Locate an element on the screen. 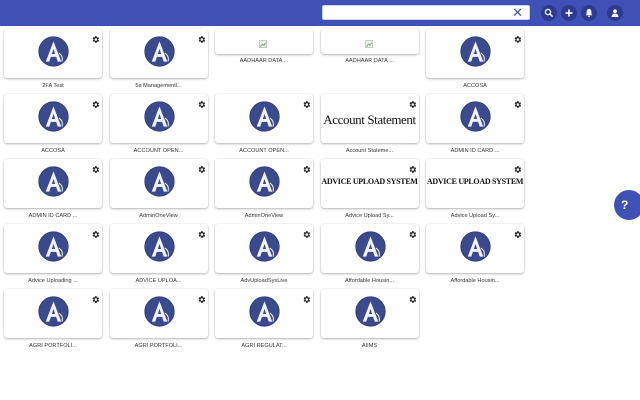 This screenshot has height=400, width=640. search-icon is located at coordinates (549, 13).